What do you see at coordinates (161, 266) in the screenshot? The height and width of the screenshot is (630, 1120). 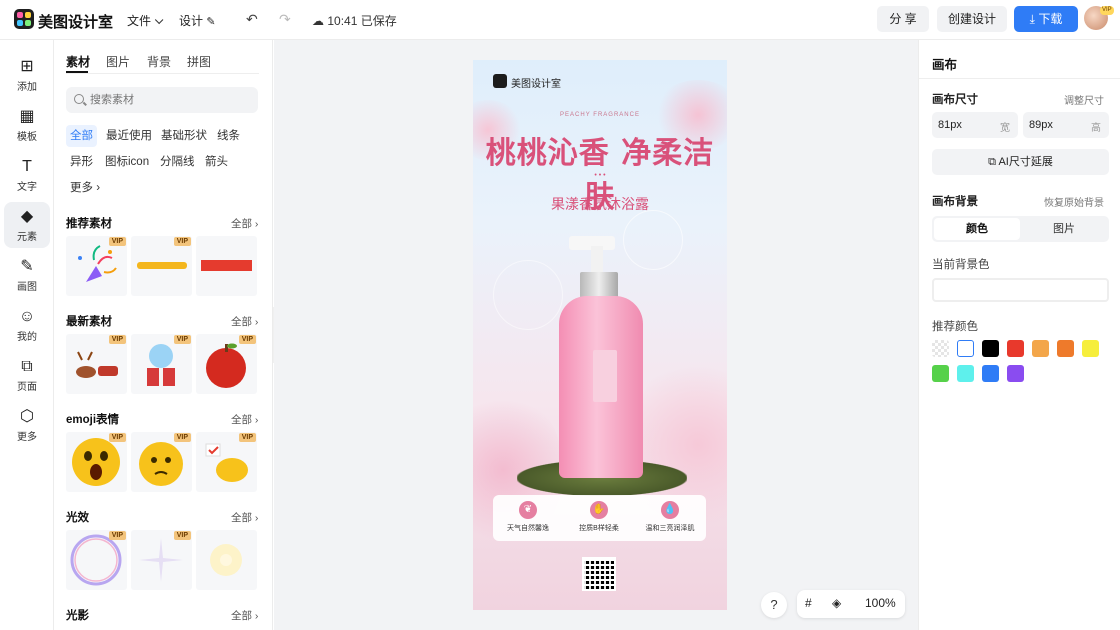 I see `asset-yellow-brush: VIP` at bounding box center [161, 266].